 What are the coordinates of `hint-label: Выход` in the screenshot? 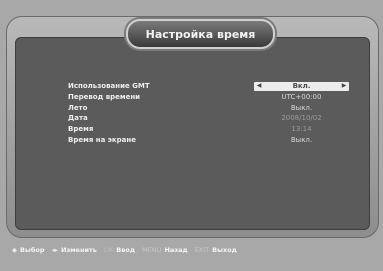 It's located at (224, 250).